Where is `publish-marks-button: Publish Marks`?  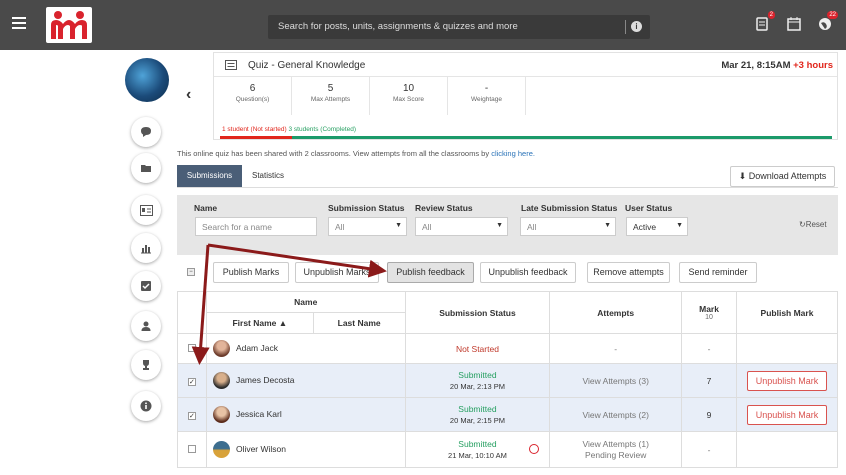 publish-marks-button: Publish Marks is located at coordinates (251, 272).